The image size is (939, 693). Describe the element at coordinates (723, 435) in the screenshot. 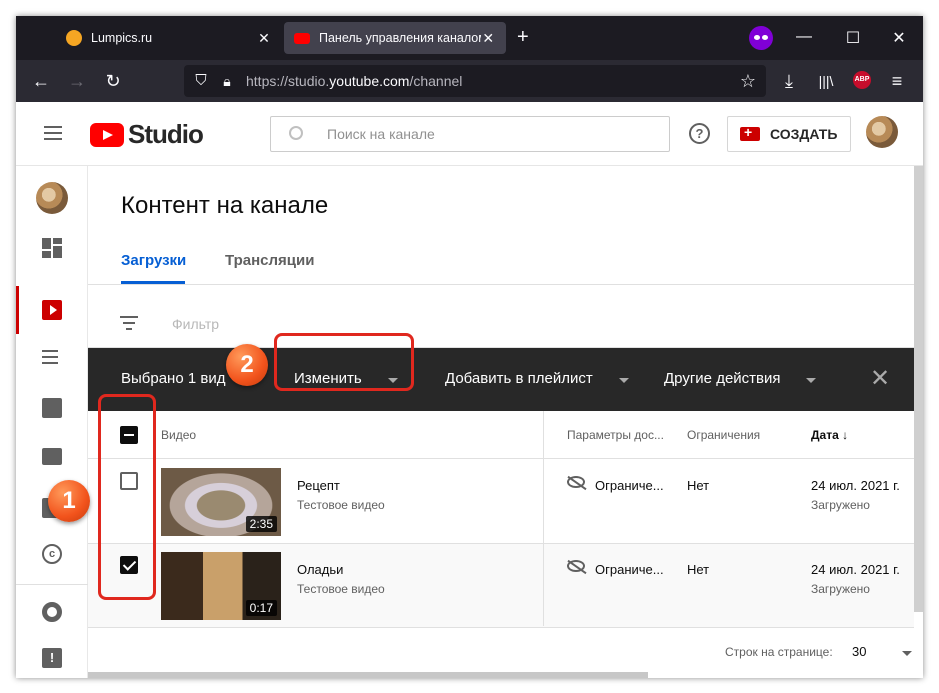

I see `column-header-restrictions: Ограничения` at that location.